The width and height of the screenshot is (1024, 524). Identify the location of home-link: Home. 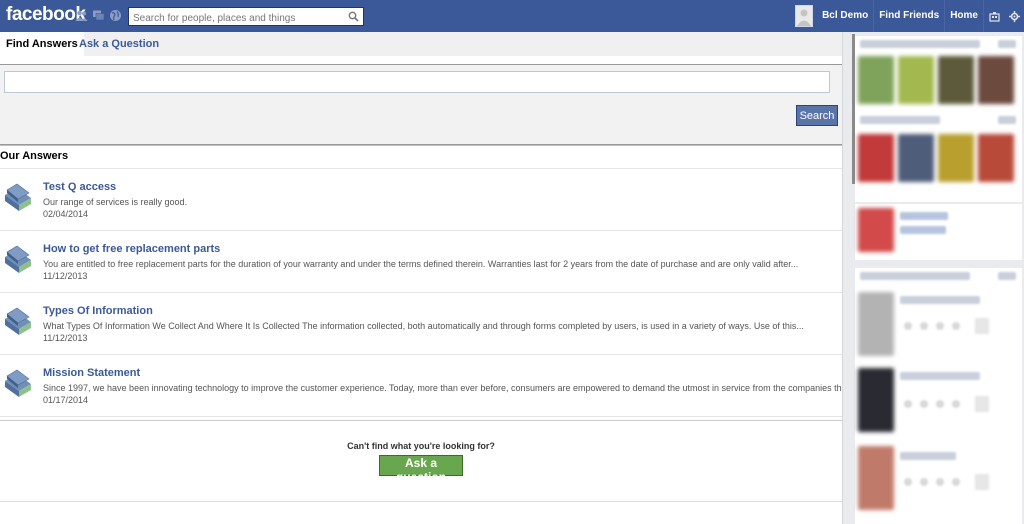
(964, 16).